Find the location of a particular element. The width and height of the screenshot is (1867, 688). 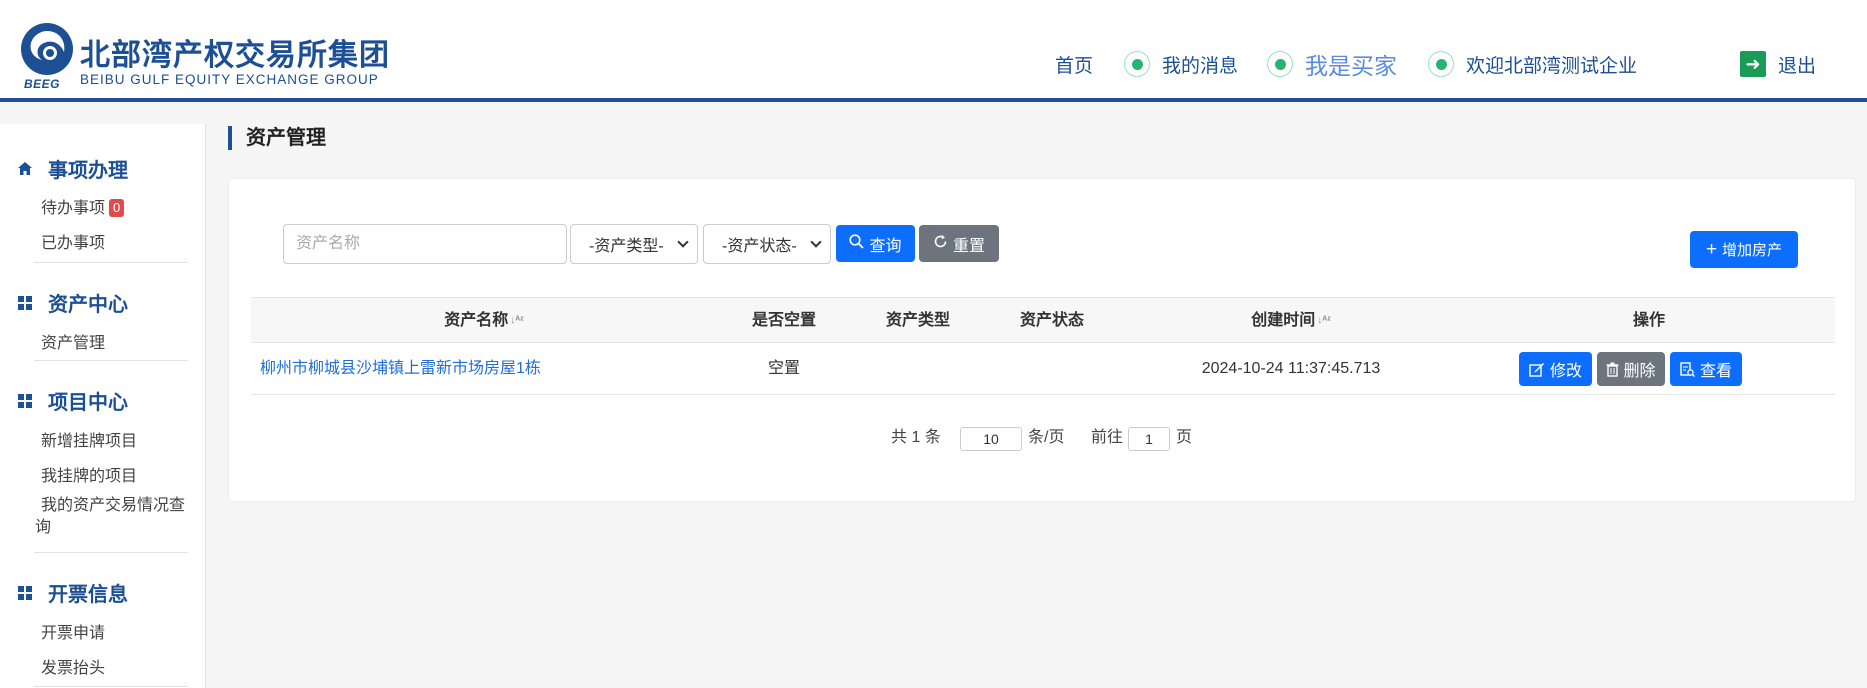

sidebar-item-label: 新增挂牌项目 is located at coordinates (89, 441).